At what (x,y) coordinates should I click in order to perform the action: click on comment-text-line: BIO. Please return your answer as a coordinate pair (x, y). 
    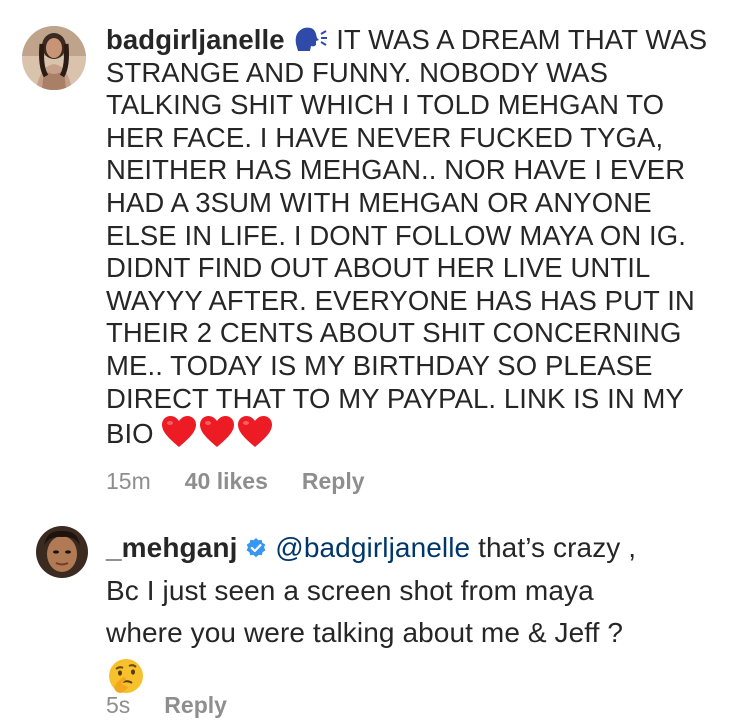
    Looking at the image, I should click on (130, 434).